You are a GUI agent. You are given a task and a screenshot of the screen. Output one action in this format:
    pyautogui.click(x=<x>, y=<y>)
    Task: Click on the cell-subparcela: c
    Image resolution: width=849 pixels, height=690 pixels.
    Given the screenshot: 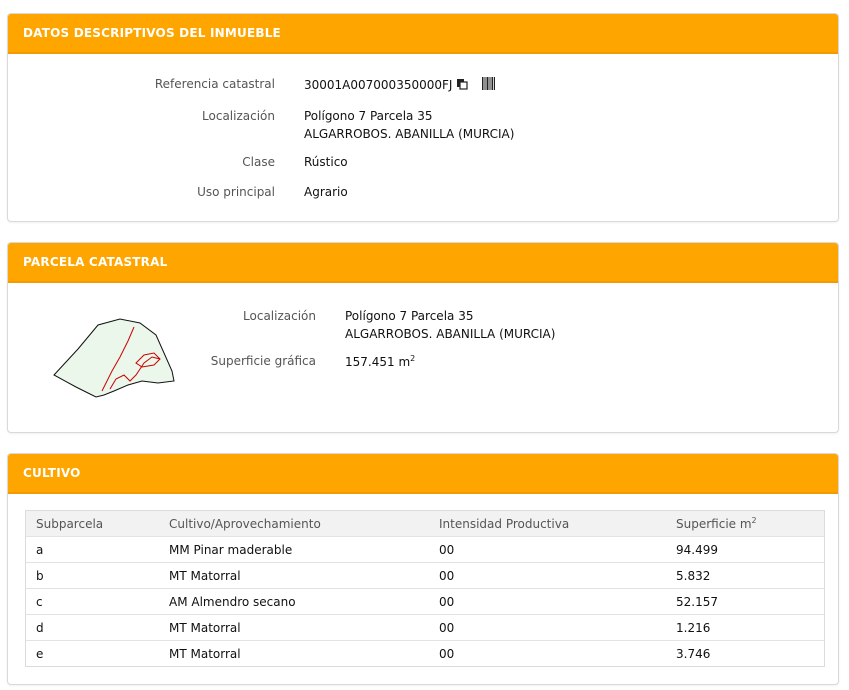 What is the action you would take?
    pyautogui.click(x=92, y=601)
    